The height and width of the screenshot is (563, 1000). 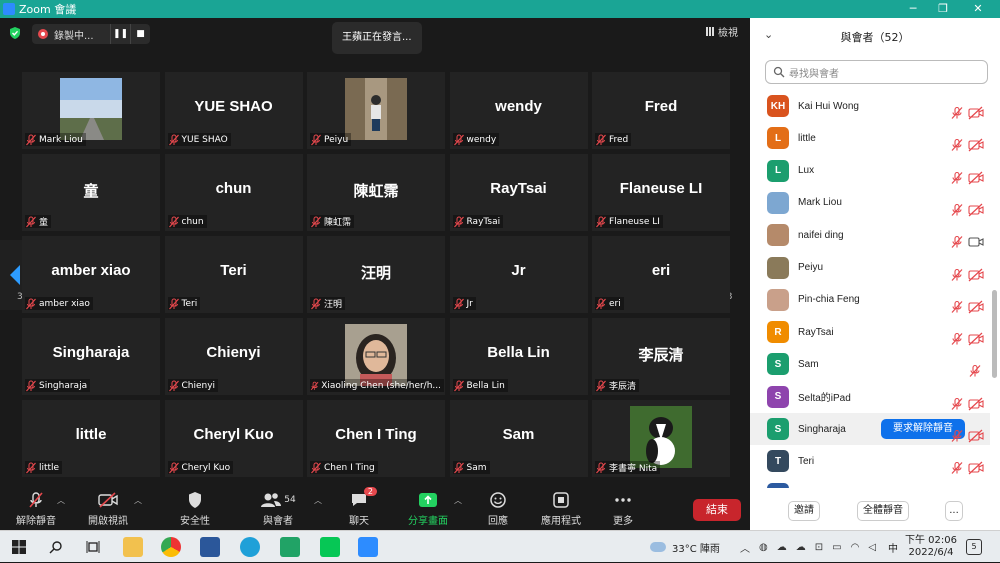 What do you see at coordinates (801, 547) in the screenshot?
I see `network-cloud-icon: ☁` at bounding box center [801, 547].